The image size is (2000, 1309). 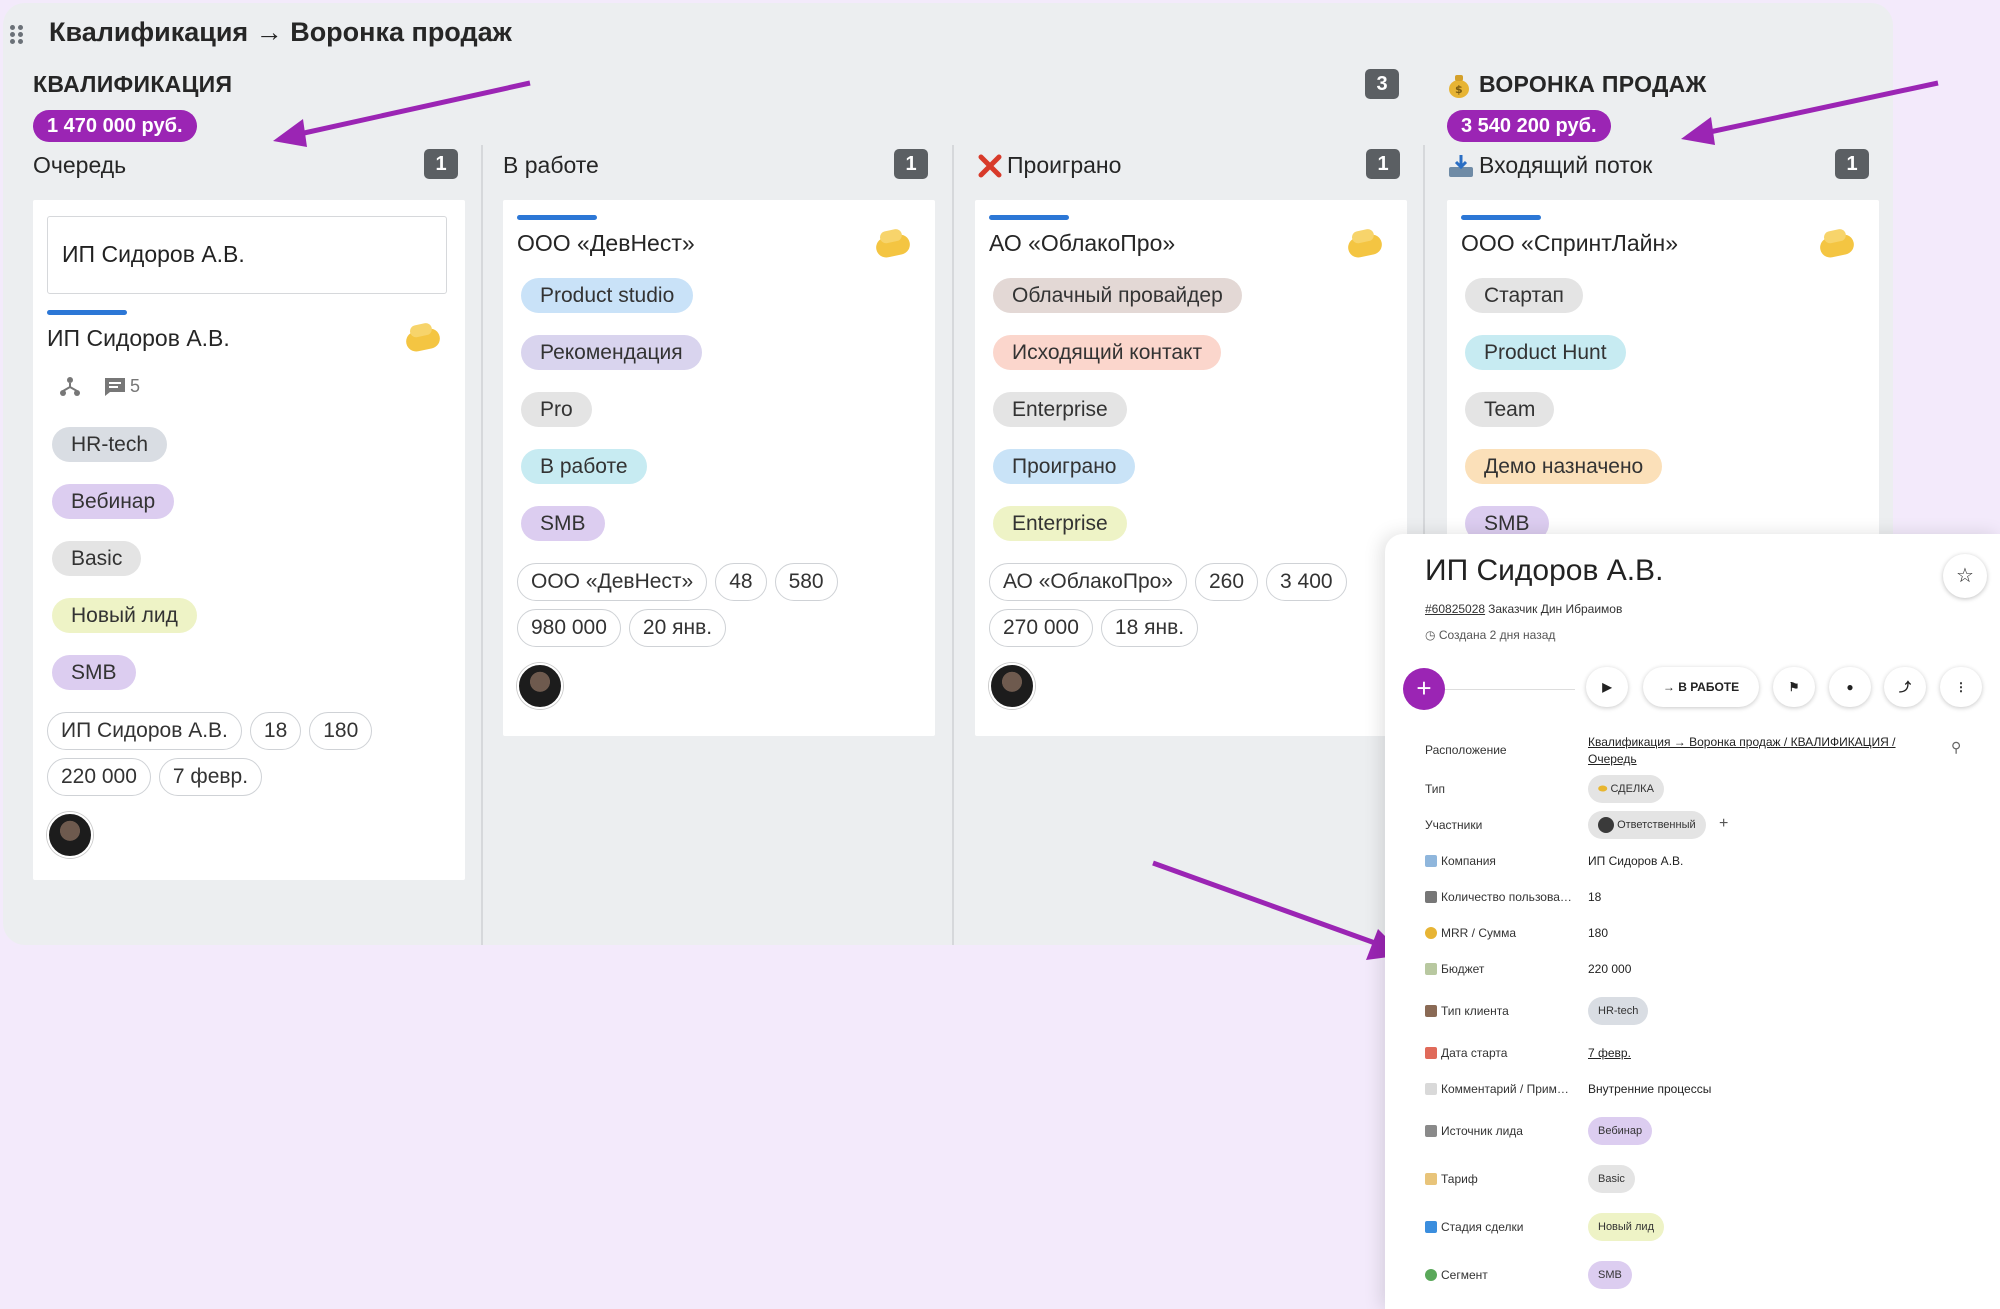 What do you see at coordinates (1956, 747) in the screenshot?
I see `search-icon: ⚲` at bounding box center [1956, 747].